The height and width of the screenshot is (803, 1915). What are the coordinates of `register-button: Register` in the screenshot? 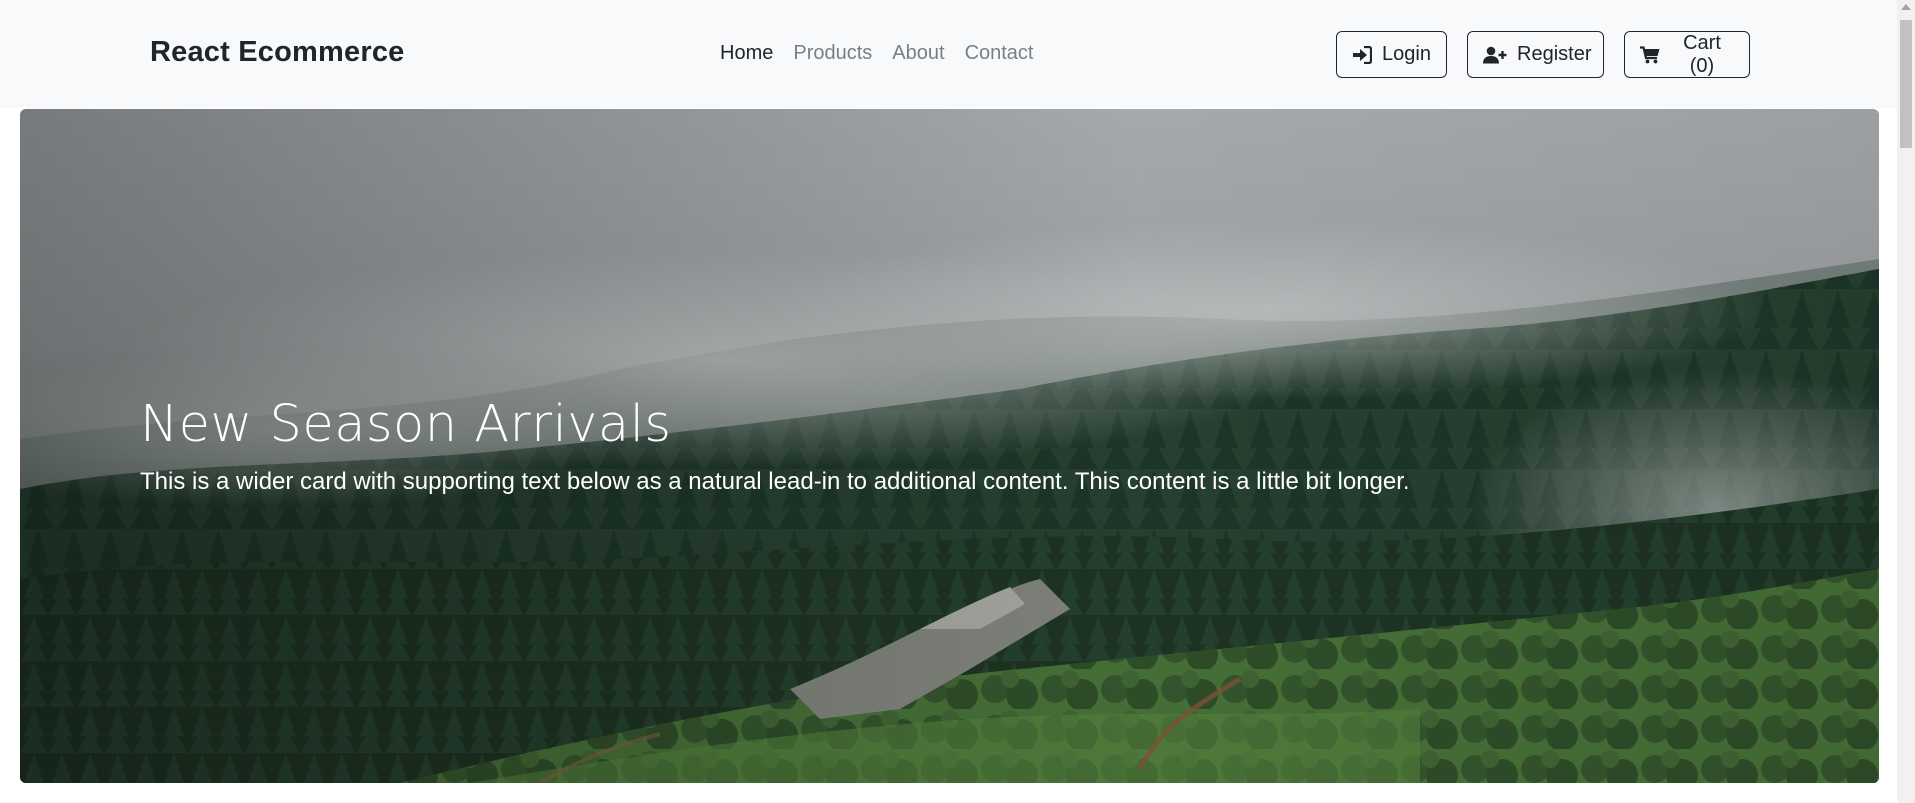 It's located at (1535, 54).